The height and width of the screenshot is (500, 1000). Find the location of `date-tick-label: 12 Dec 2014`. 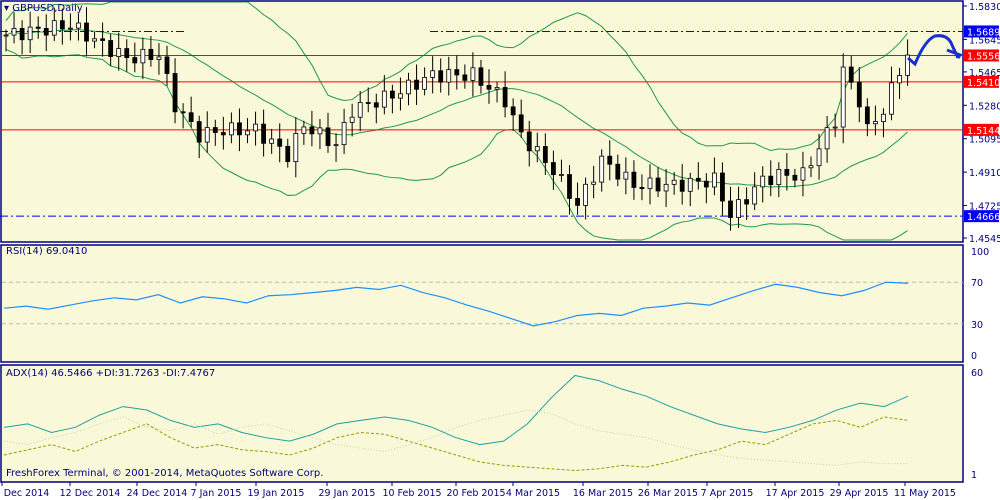

date-tick-label: 12 Dec 2014 is located at coordinates (90, 493).